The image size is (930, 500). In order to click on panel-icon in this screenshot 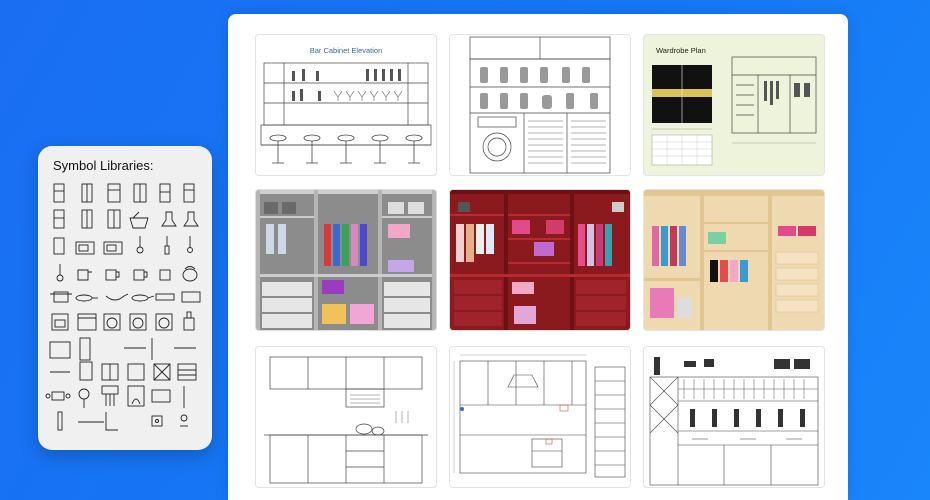, I will do `click(85, 349)`.